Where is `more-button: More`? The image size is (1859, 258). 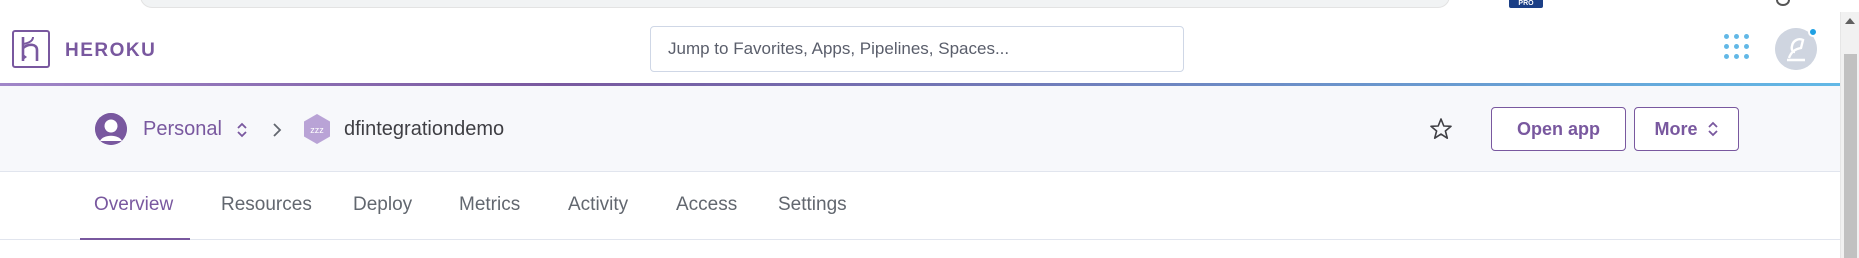 more-button: More is located at coordinates (1686, 129).